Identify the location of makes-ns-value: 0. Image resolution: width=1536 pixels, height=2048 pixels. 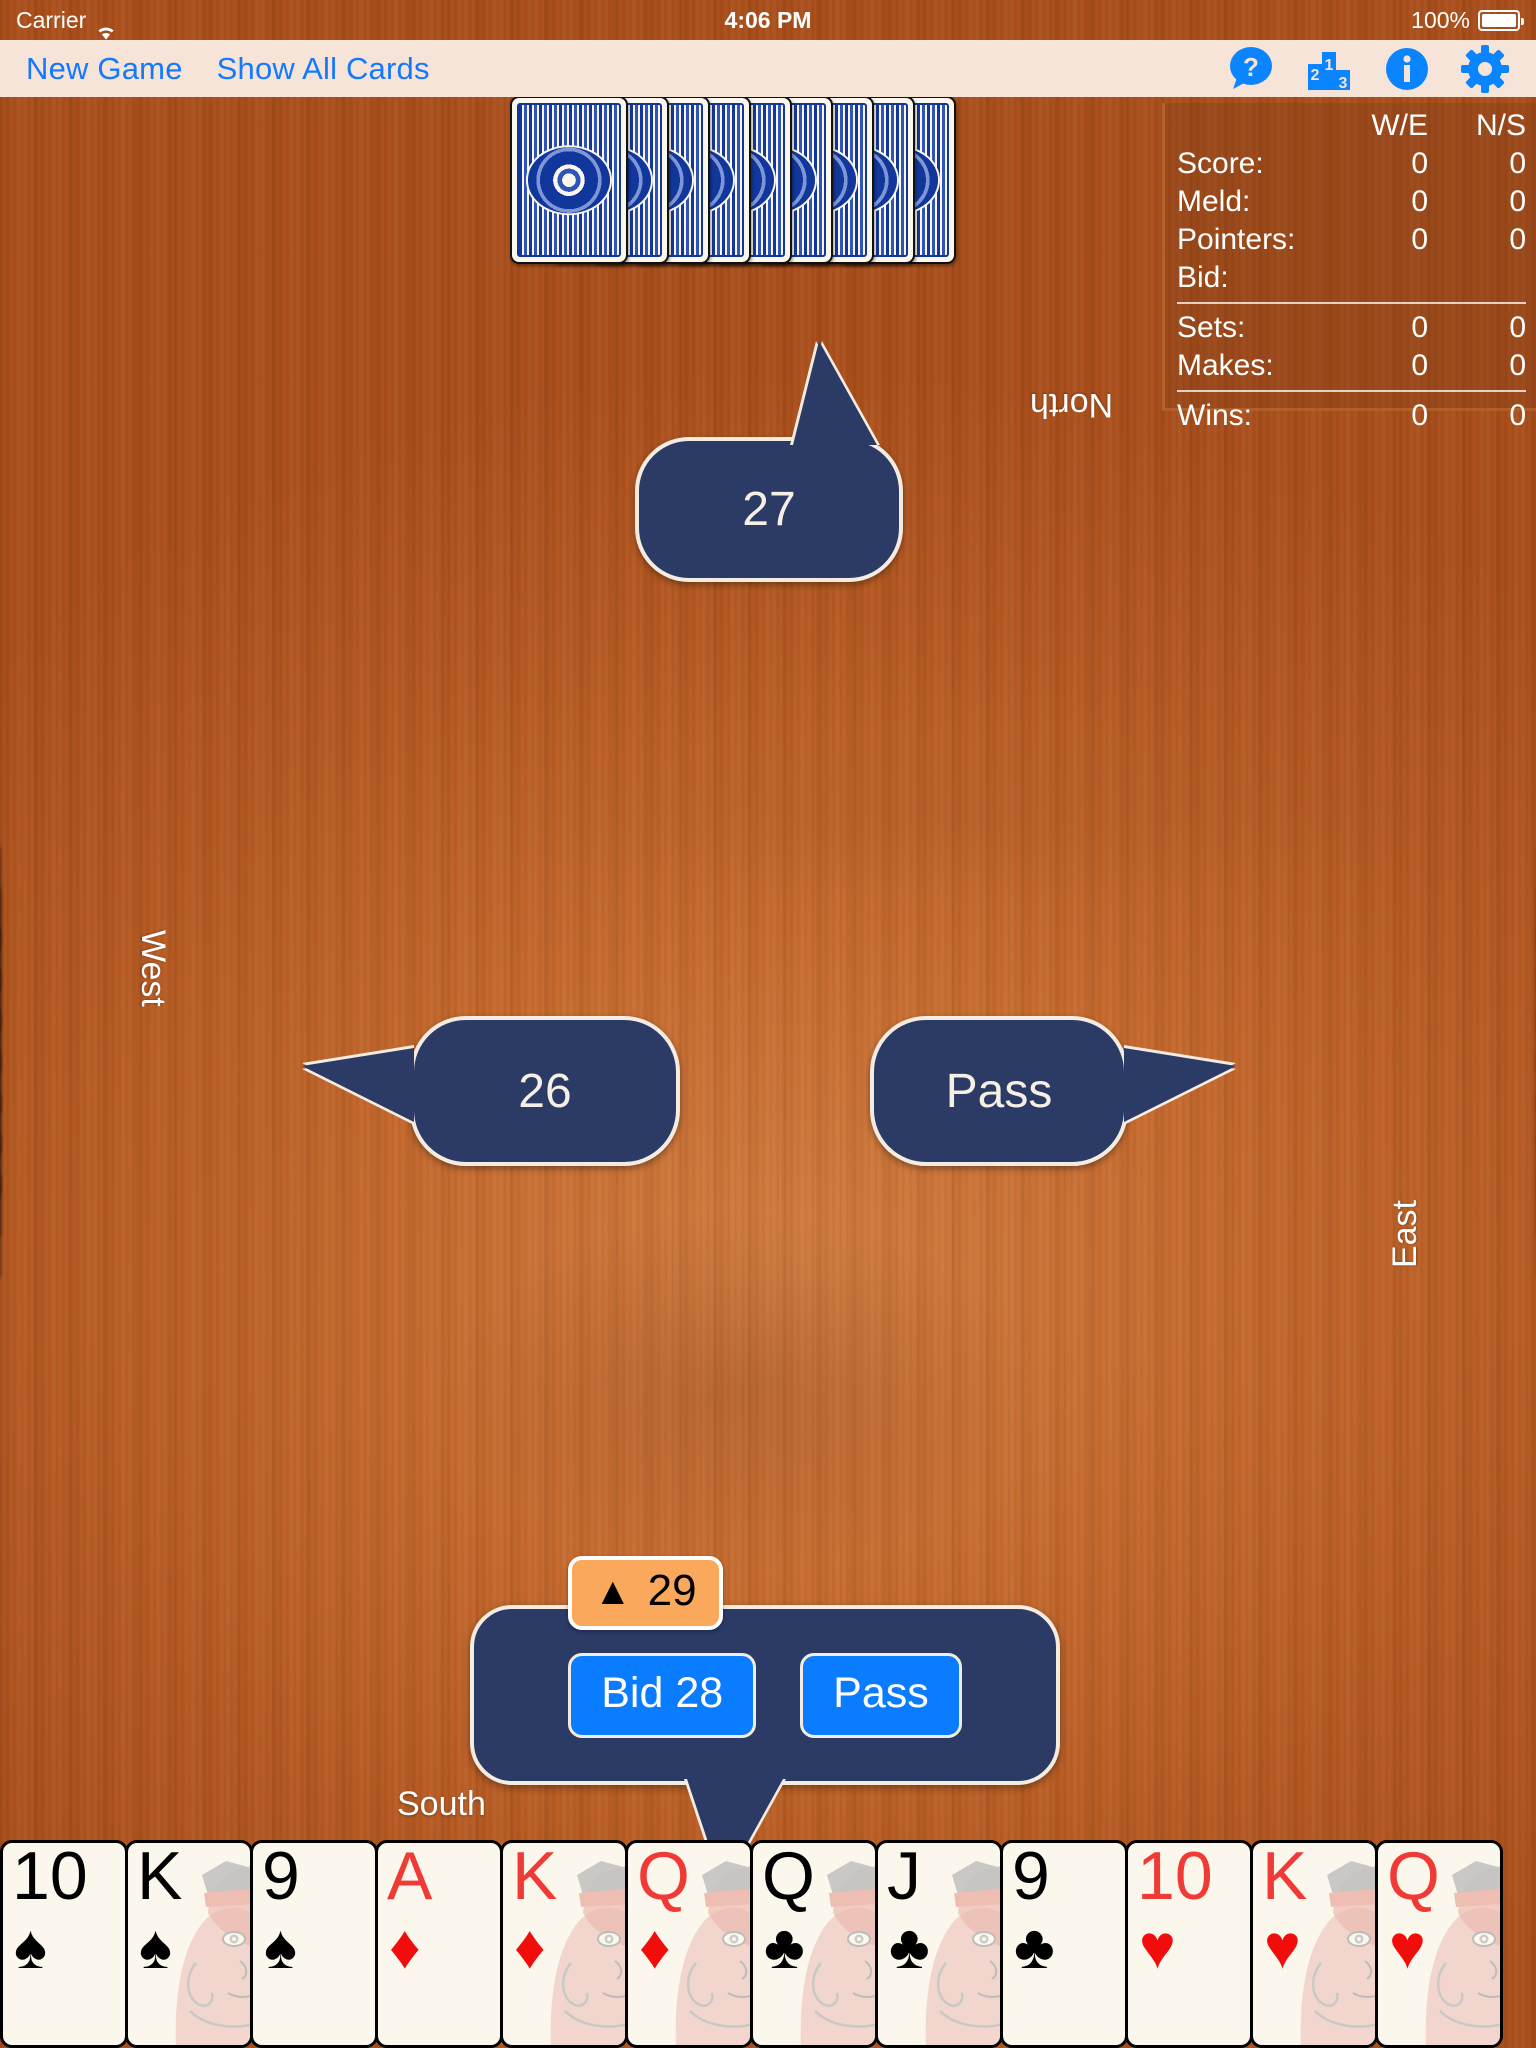
(1517, 365).